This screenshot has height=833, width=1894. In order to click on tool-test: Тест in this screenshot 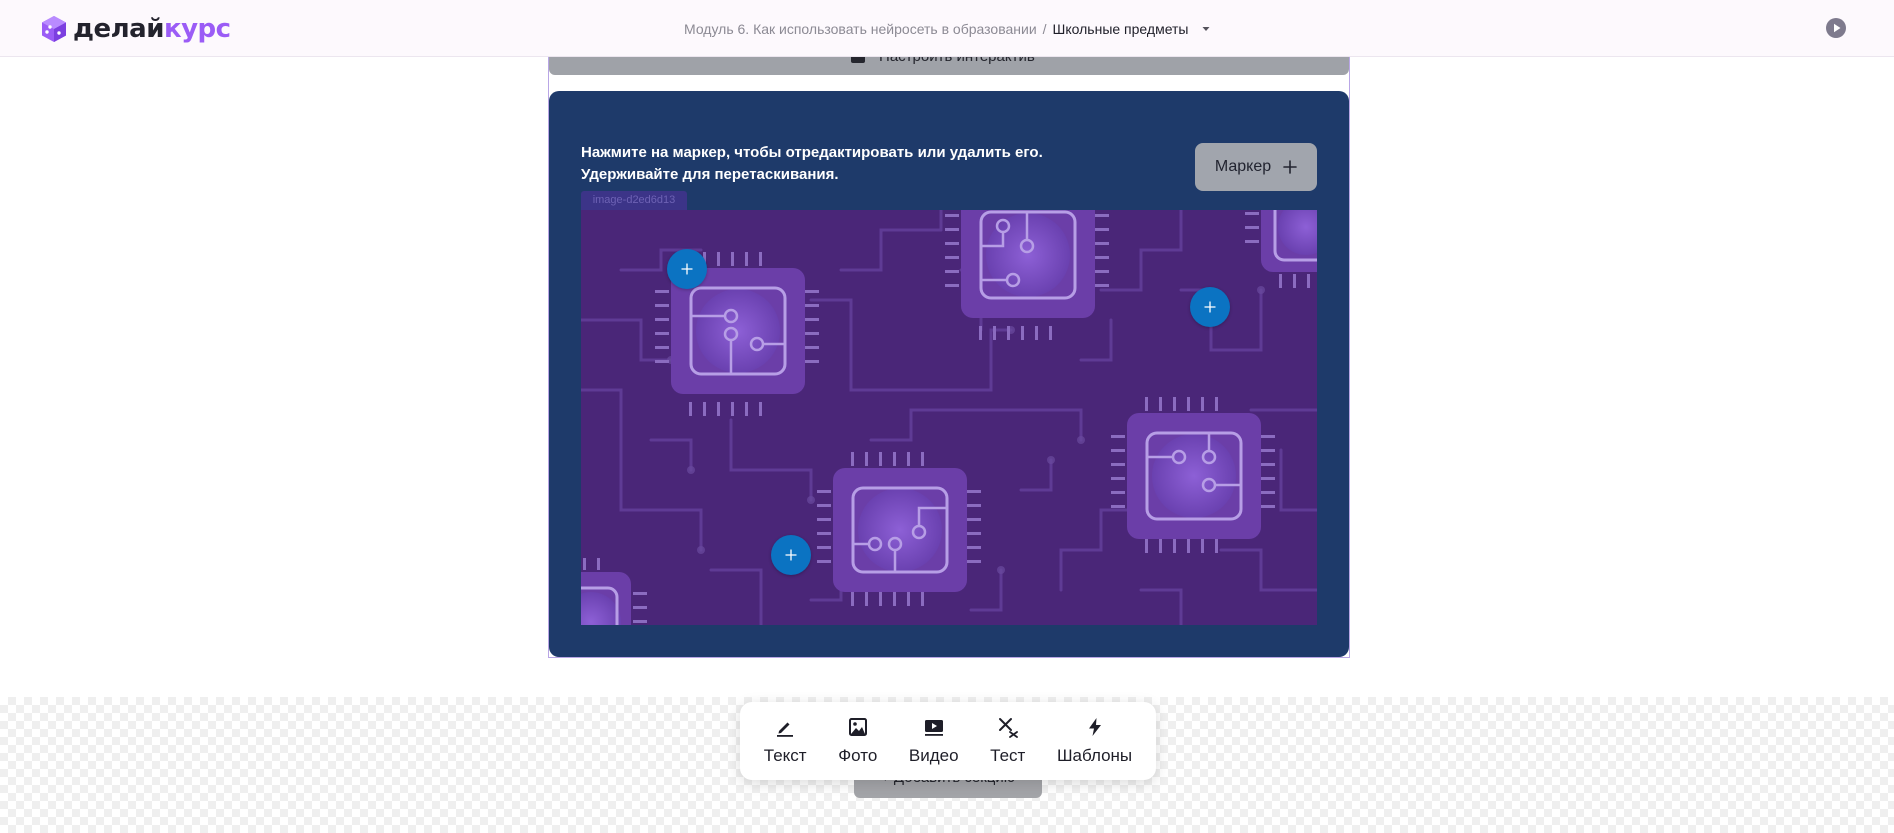, I will do `click(1007, 741)`.